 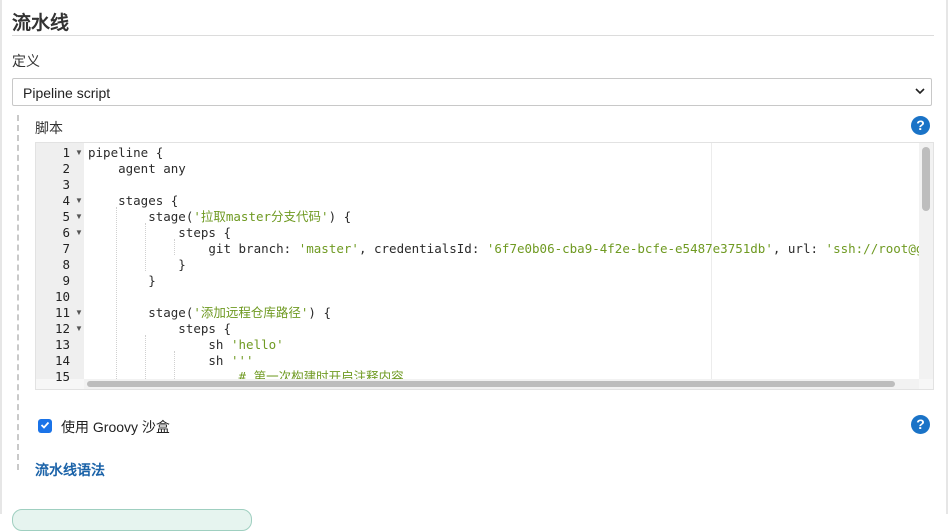 What do you see at coordinates (920, 125) in the screenshot?
I see `script-help-icon: ?` at bounding box center [920, 125].